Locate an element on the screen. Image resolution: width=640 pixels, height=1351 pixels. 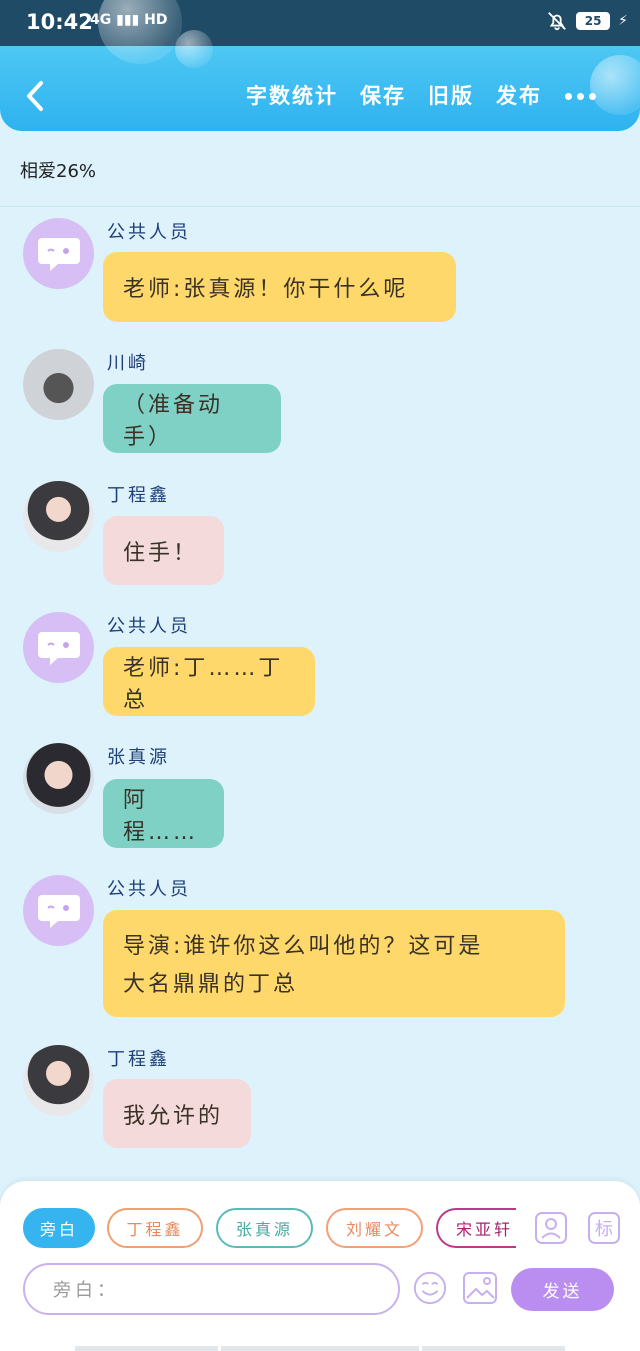
role-tab-song: 宋亚轩 is located at coordinates (476, 1228).